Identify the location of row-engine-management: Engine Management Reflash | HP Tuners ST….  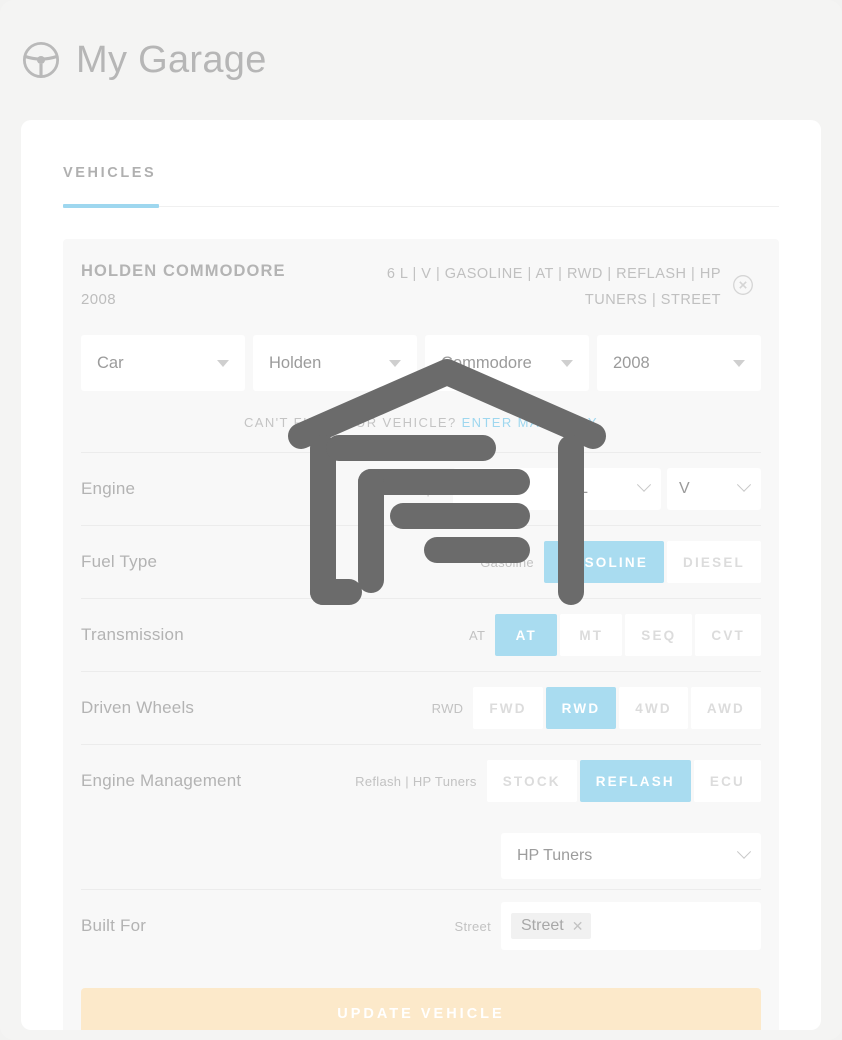
(421, 780).